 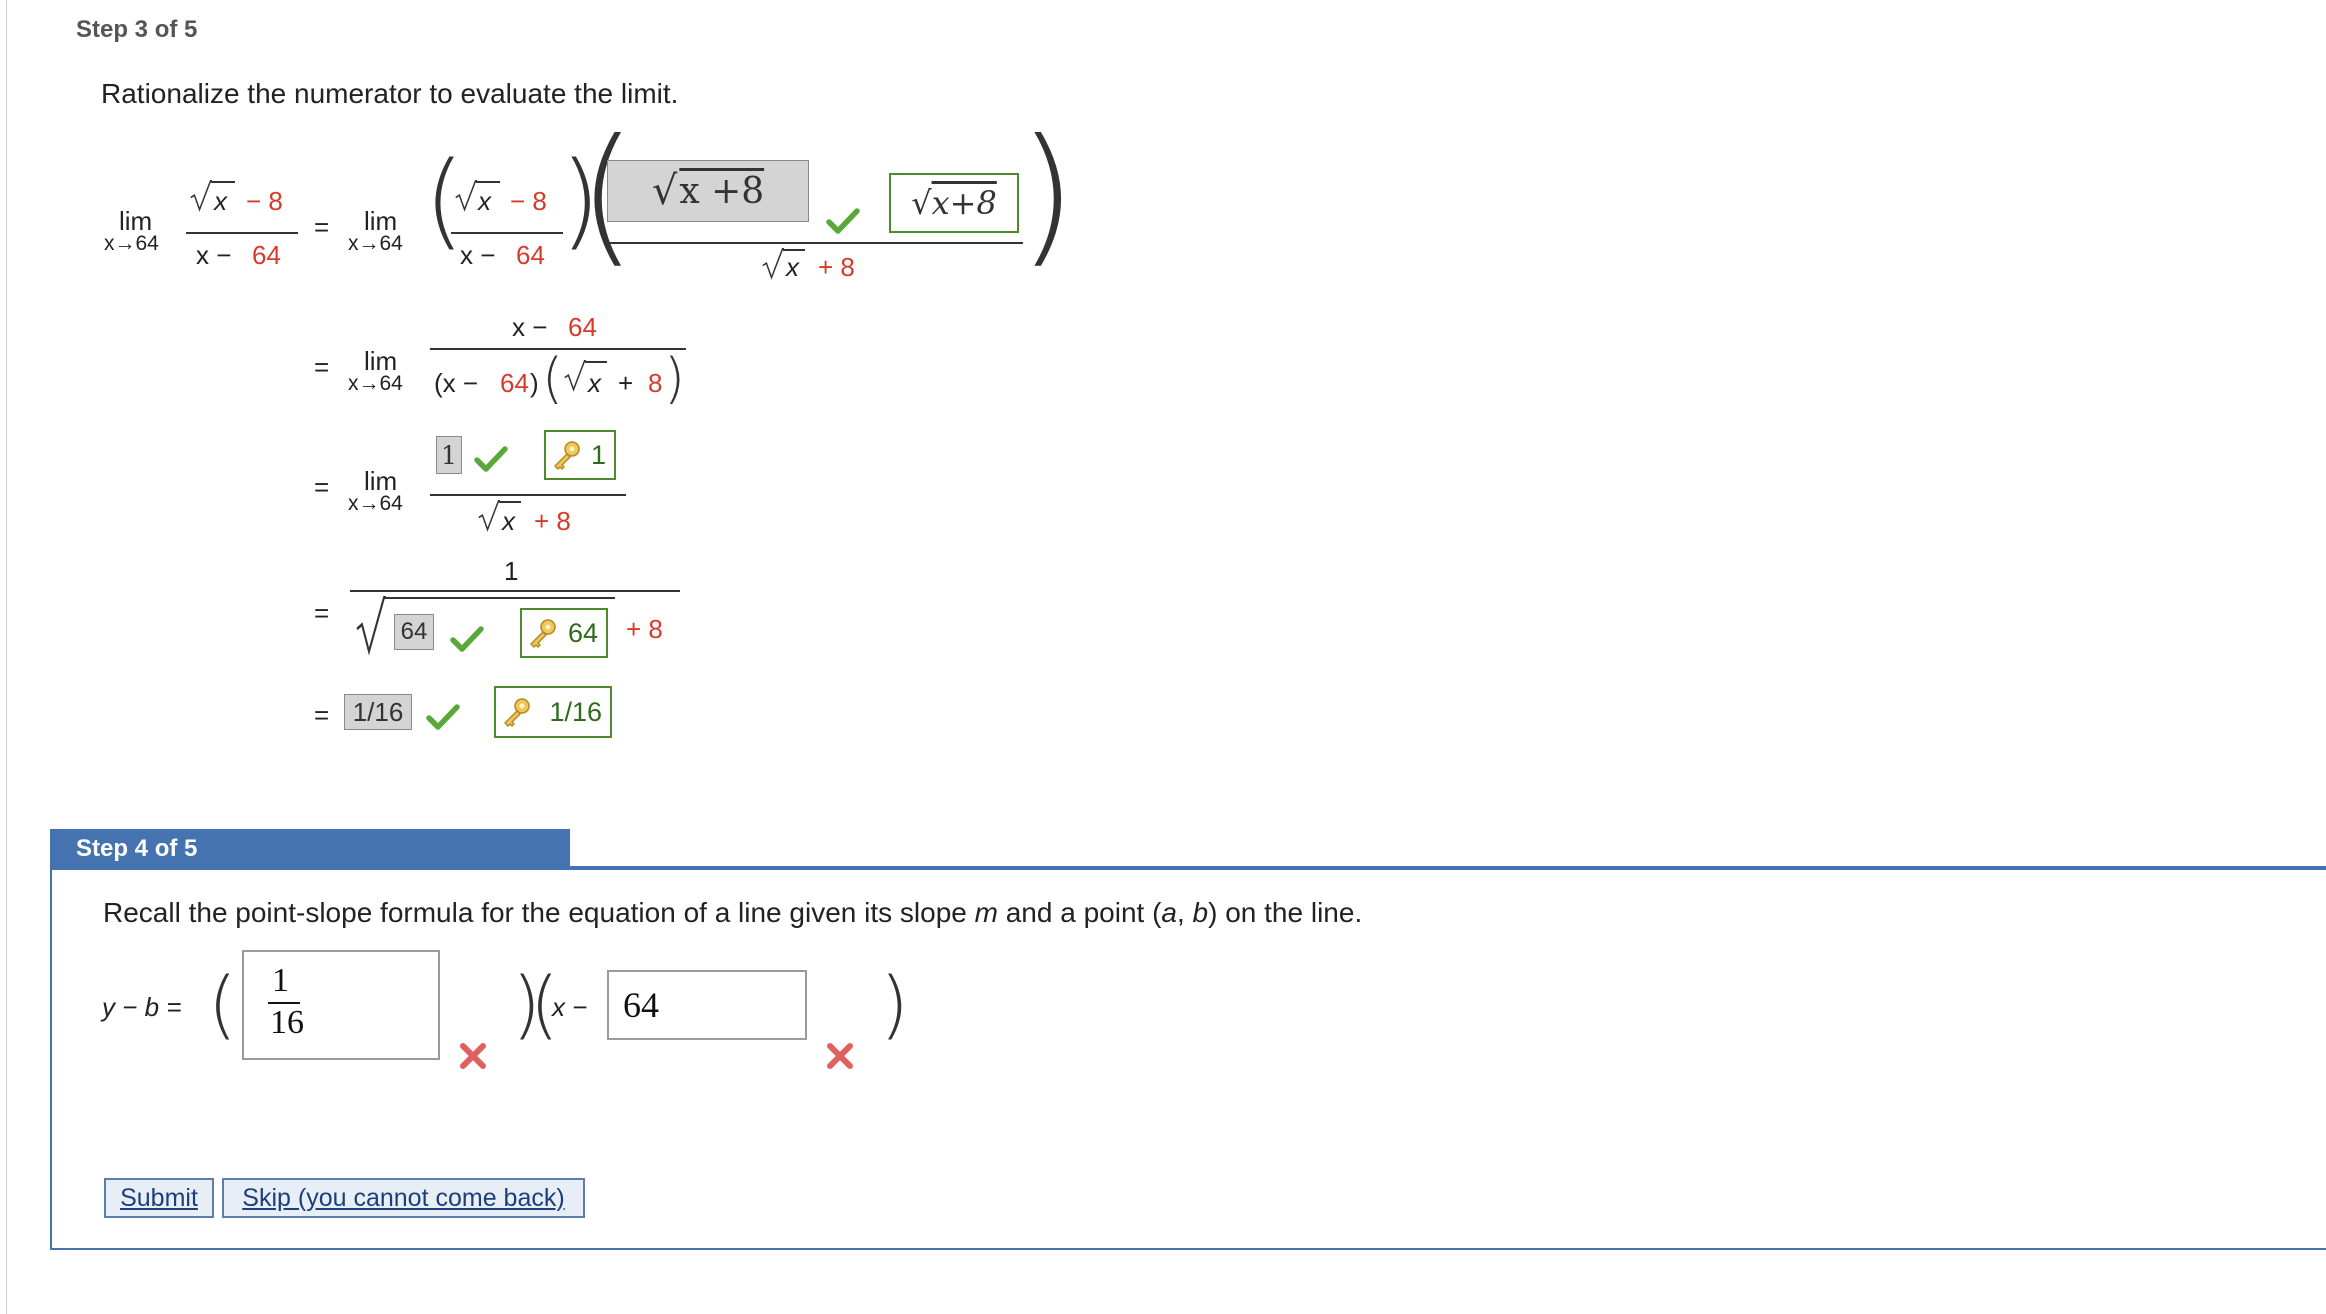 What do you see at coordinates (708, 191) in the screenshot?
I see `conjugate-input-box: √ x +8` at bounding box center [708, 191].